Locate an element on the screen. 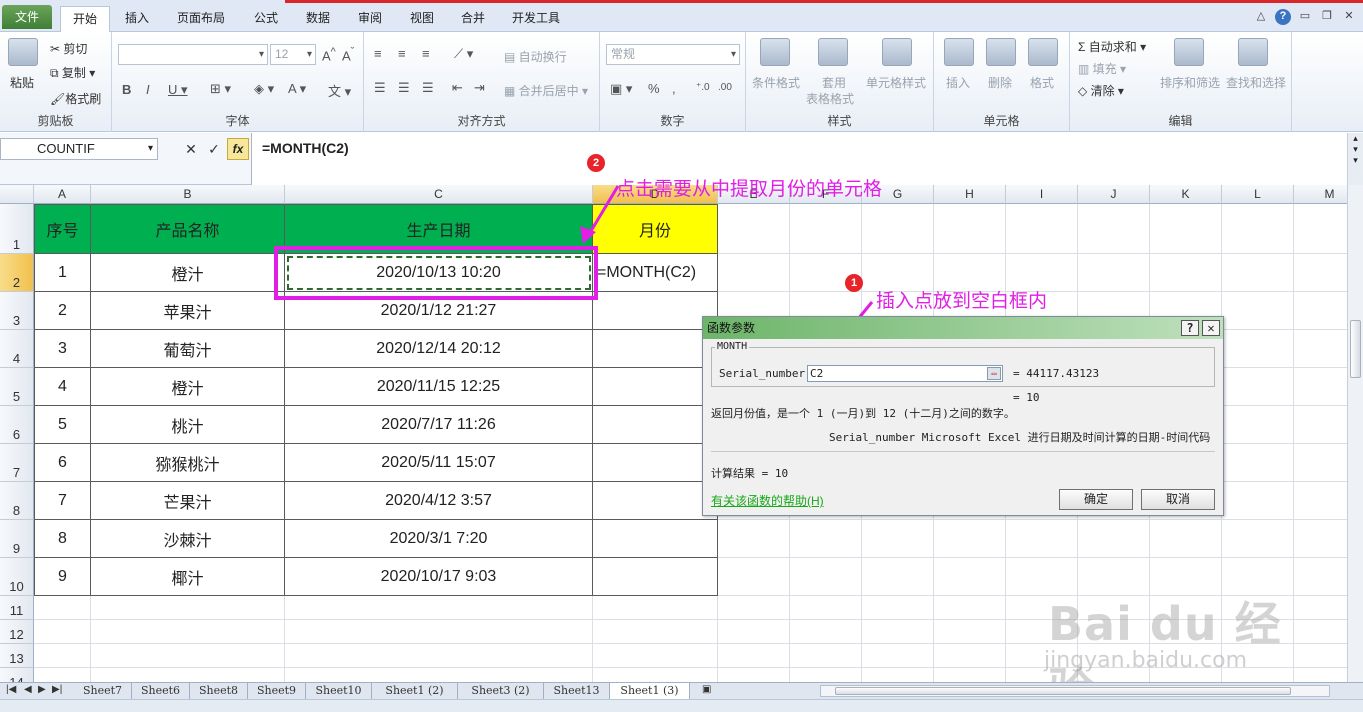  dialog-title: 函数参数 is located at coordinates (963, 328).